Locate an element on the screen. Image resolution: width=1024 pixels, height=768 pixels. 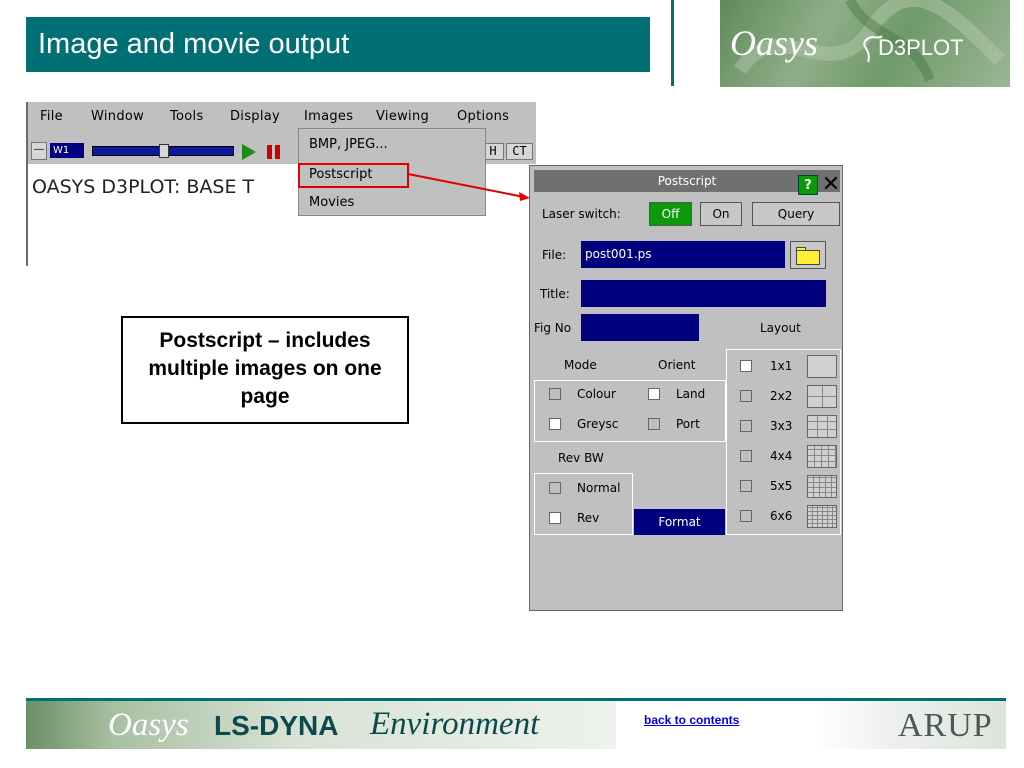
colour-label: Colour is located at coordinates (596, 394).